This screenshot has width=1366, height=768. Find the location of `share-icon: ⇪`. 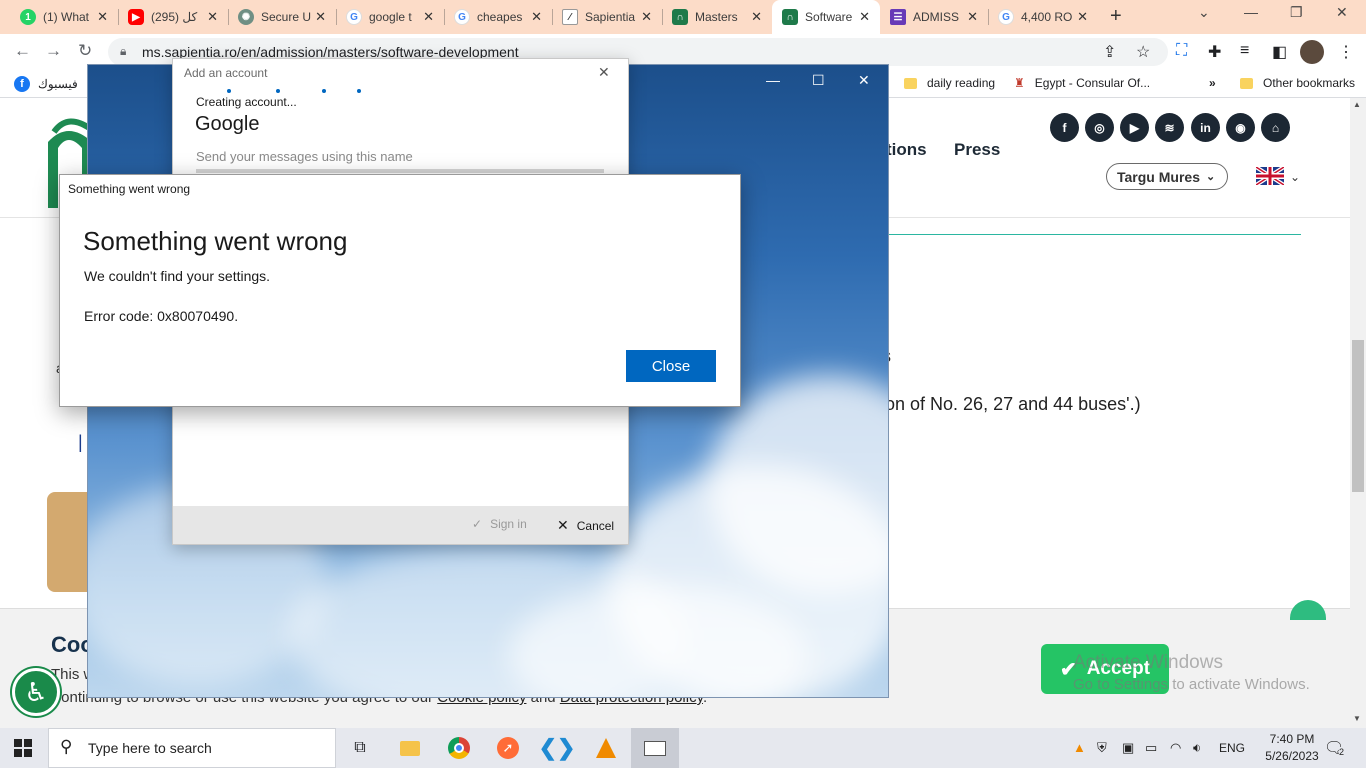

share-icon: ⇪ is located at coordinates (1109, 52).